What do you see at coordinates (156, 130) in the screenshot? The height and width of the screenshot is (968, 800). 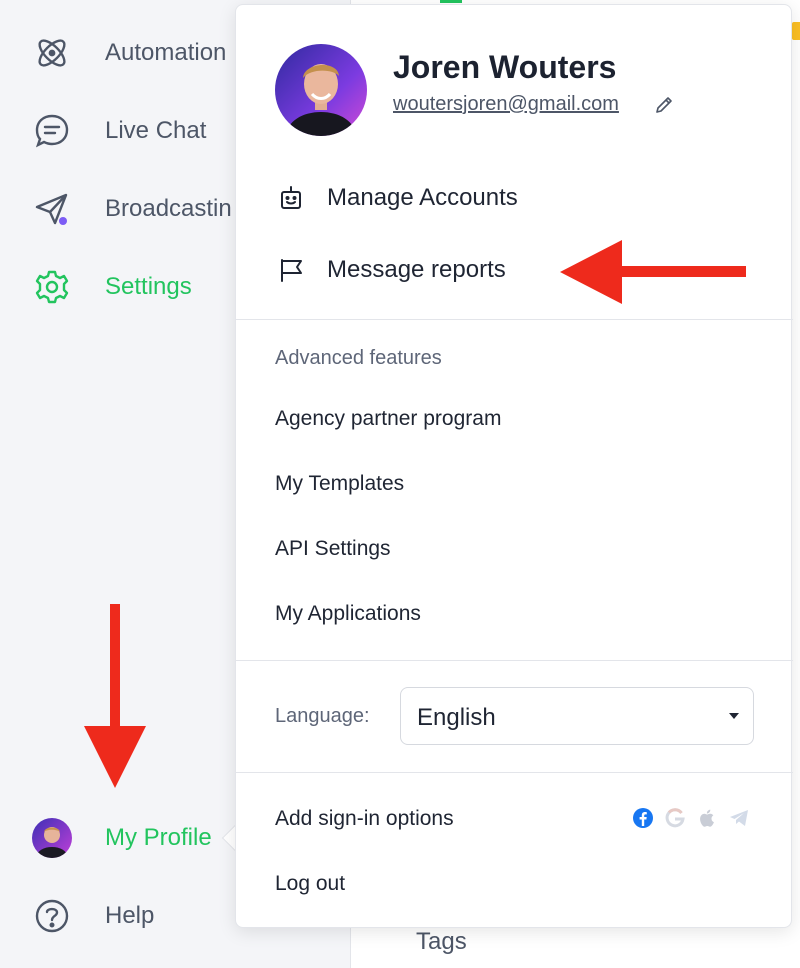 I see `sidebar-item-label: Live Chat` at bounding box center [156, 130].